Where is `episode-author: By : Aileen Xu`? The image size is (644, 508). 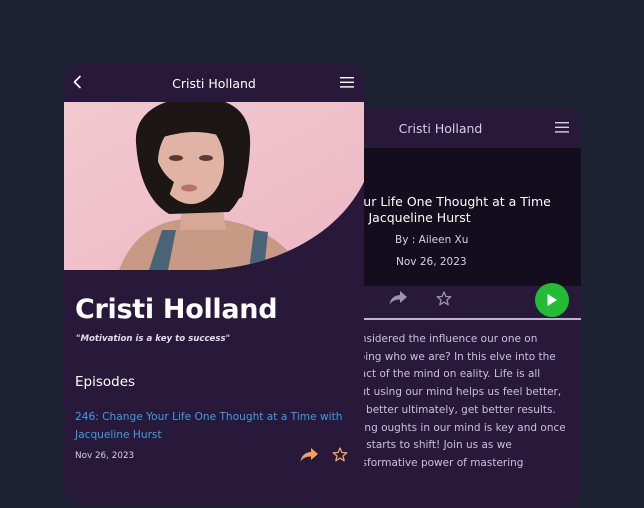 episode-author: By : Aileen Xu is located at coordinates (432, 240).